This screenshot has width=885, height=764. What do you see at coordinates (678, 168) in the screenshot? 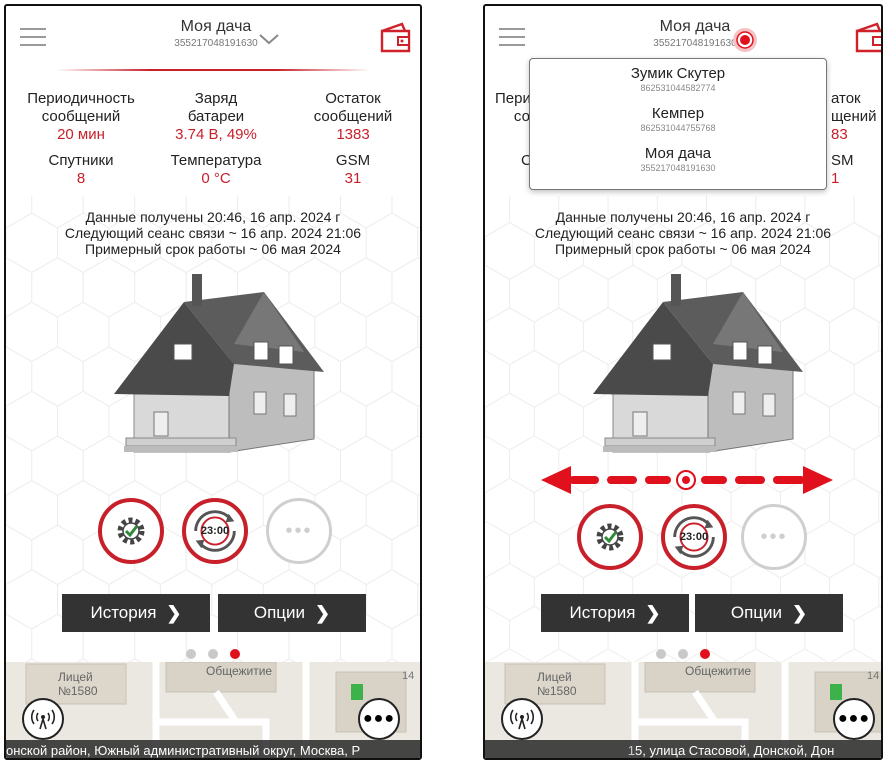
I see `dropdown-item-id: 355217048191630` at bounding box center [678, 168].